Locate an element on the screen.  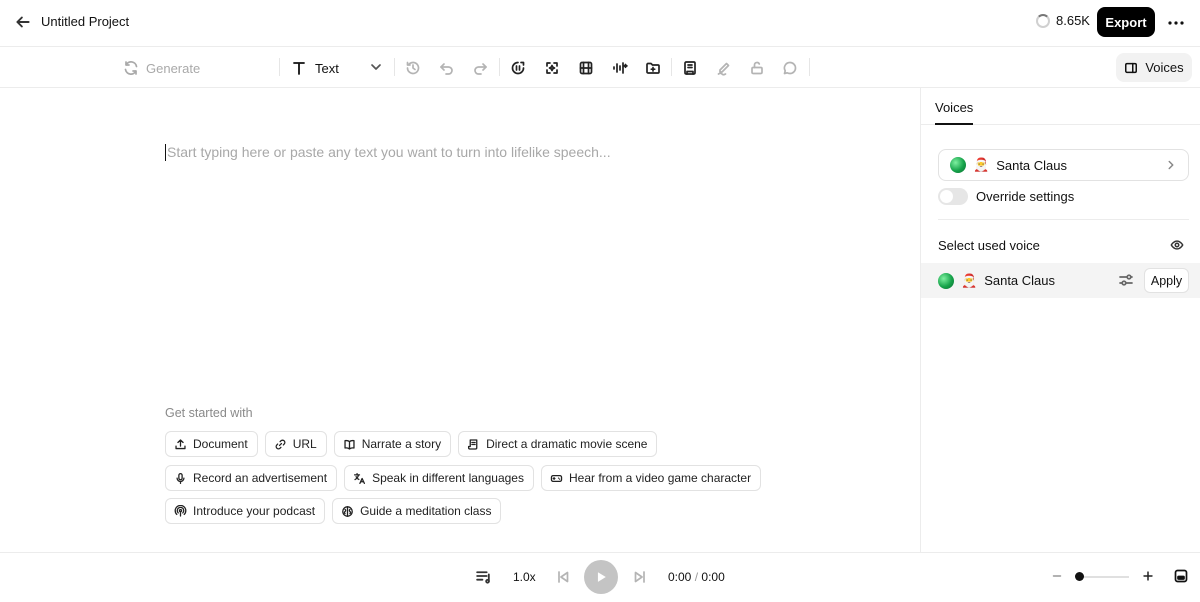
more-options-icon is located at coordinates (1176, 23).